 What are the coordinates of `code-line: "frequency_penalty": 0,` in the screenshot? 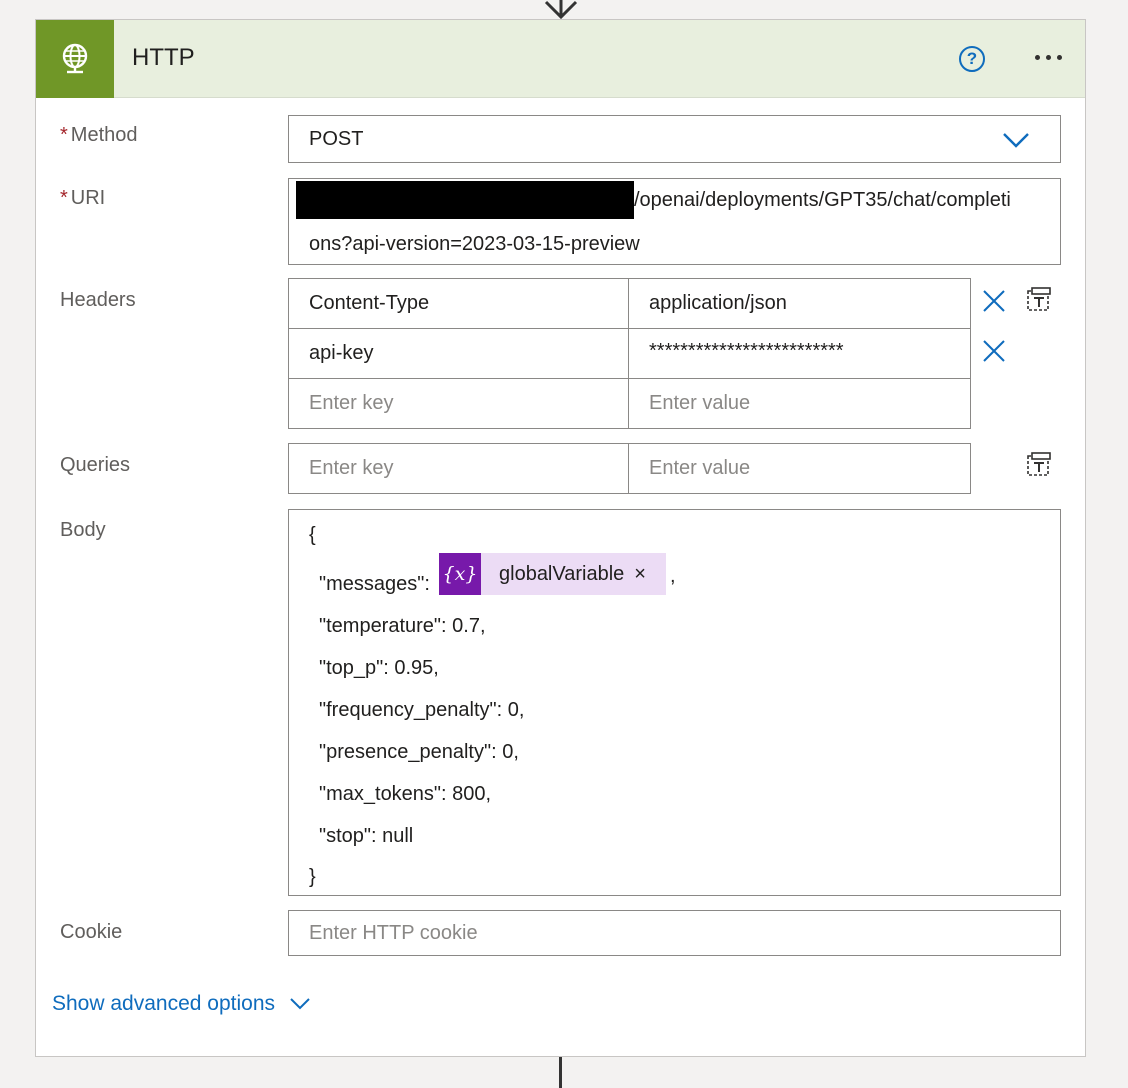 It's located at (422, 710).